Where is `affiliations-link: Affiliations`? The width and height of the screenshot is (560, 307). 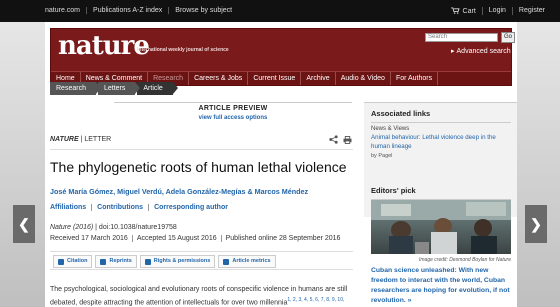
affiliations-link: Affiliations is located at coordinates (71, 207).